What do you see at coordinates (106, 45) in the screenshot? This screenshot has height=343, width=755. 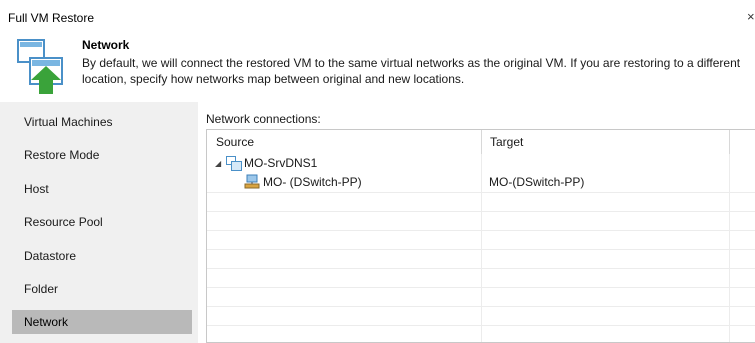 I see `step-title: Network` at bounding box center [106, 45].